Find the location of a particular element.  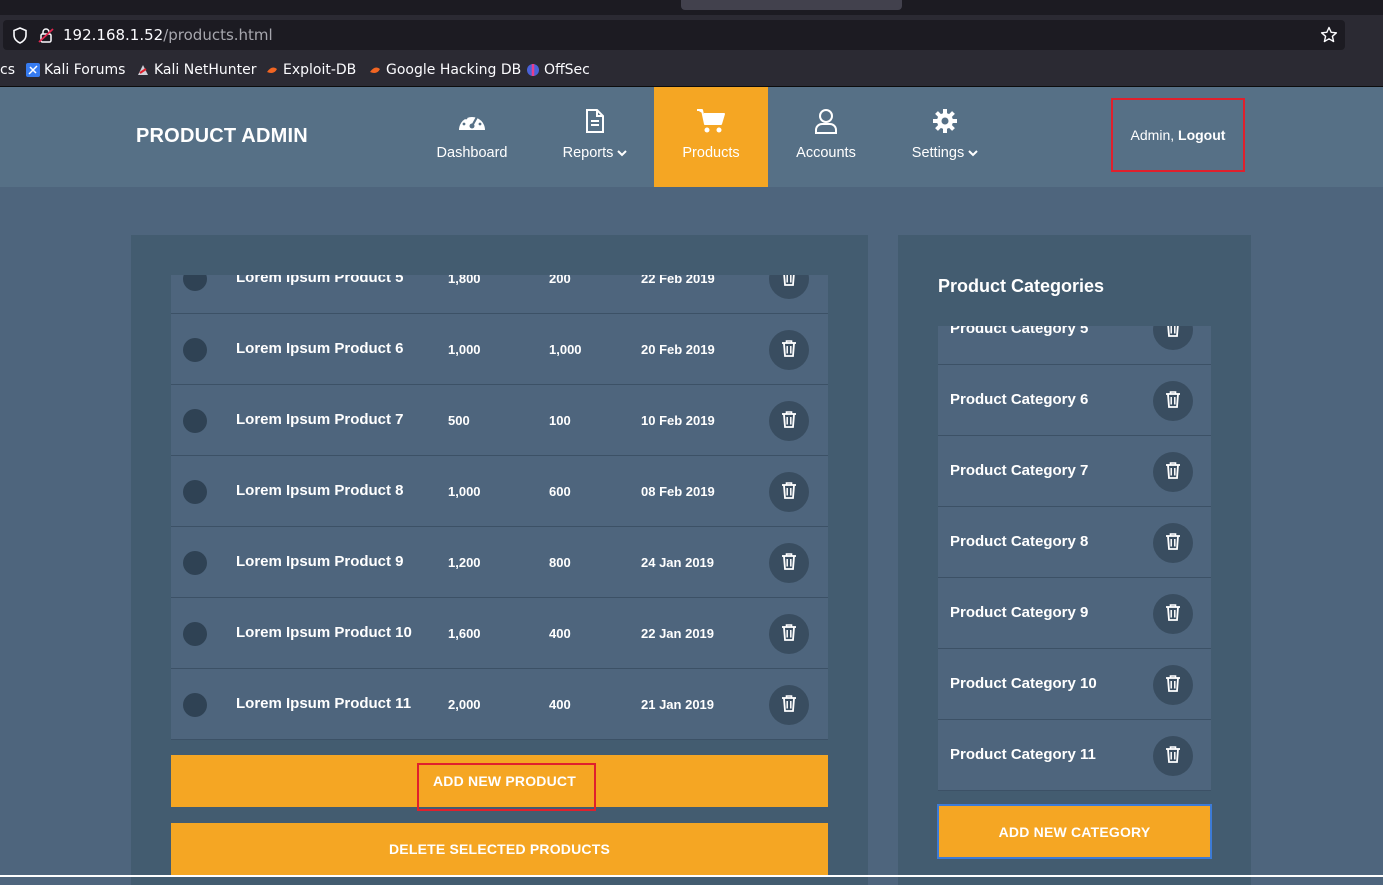

bookmark-label: Google Hacking DB is located at coordinates (454, 70).